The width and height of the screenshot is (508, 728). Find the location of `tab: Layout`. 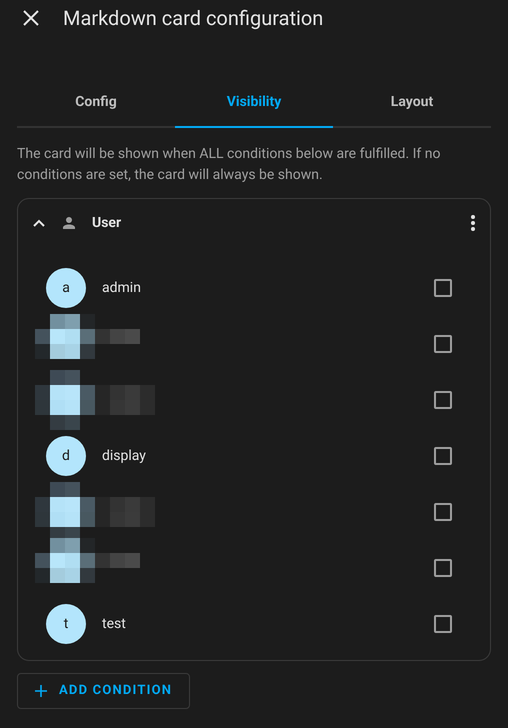

tab: Layout is located at coordinates (412, 103).